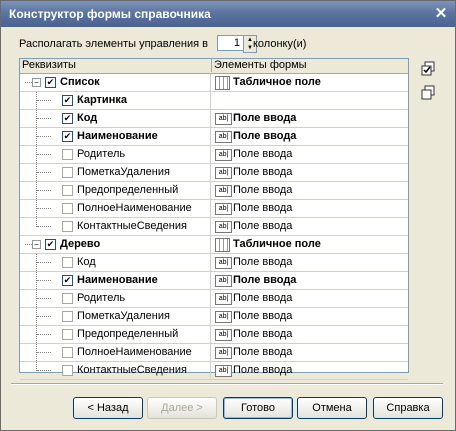 The height and width of the screenshot is (431, 456). I want to click on done-button: Готово, so click(258, 408).